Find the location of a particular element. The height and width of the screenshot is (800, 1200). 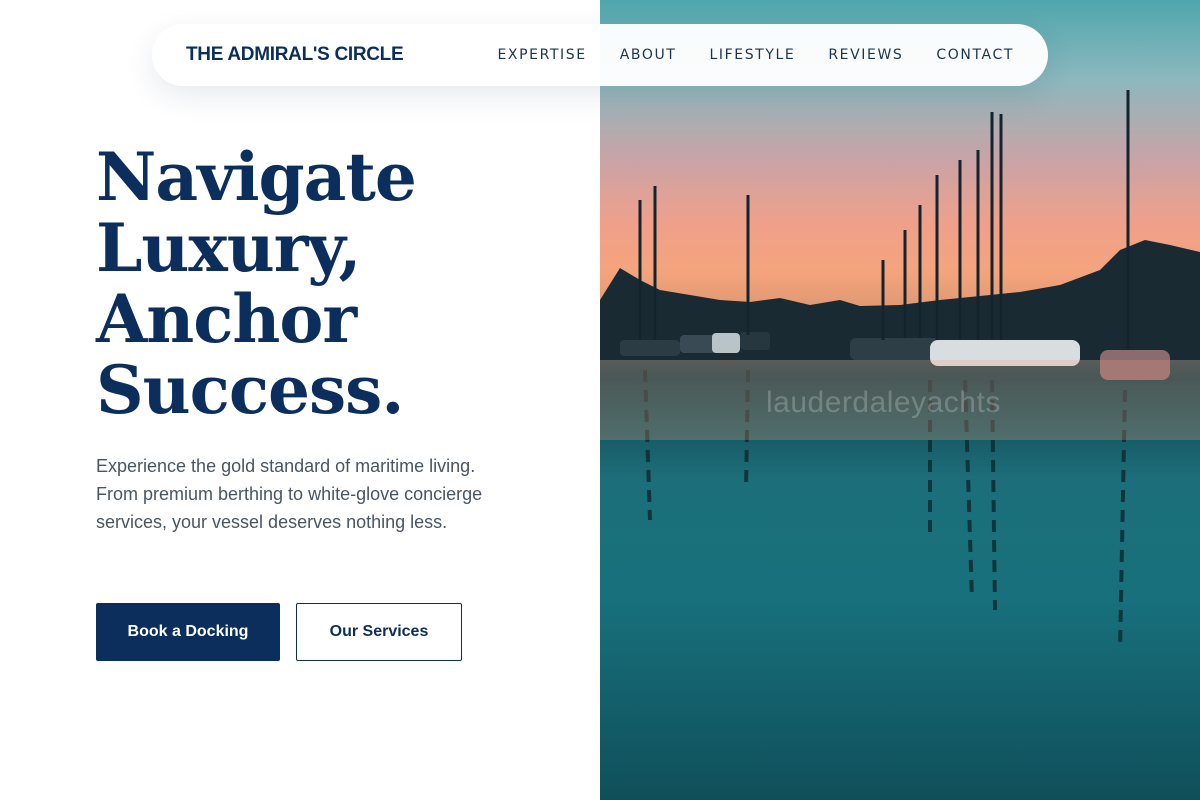

nav-item-contact: CONTACT is located at coordinates (975, 55).